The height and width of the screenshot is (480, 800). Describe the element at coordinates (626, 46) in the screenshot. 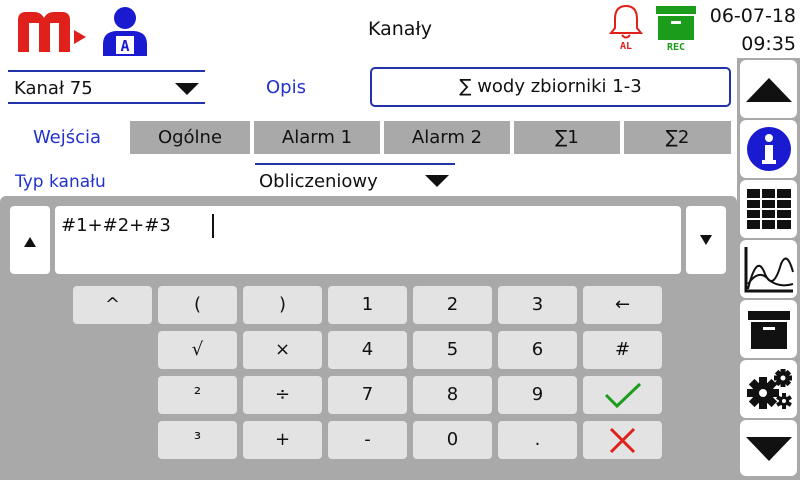

I see `alarm-label: AL` at that location.